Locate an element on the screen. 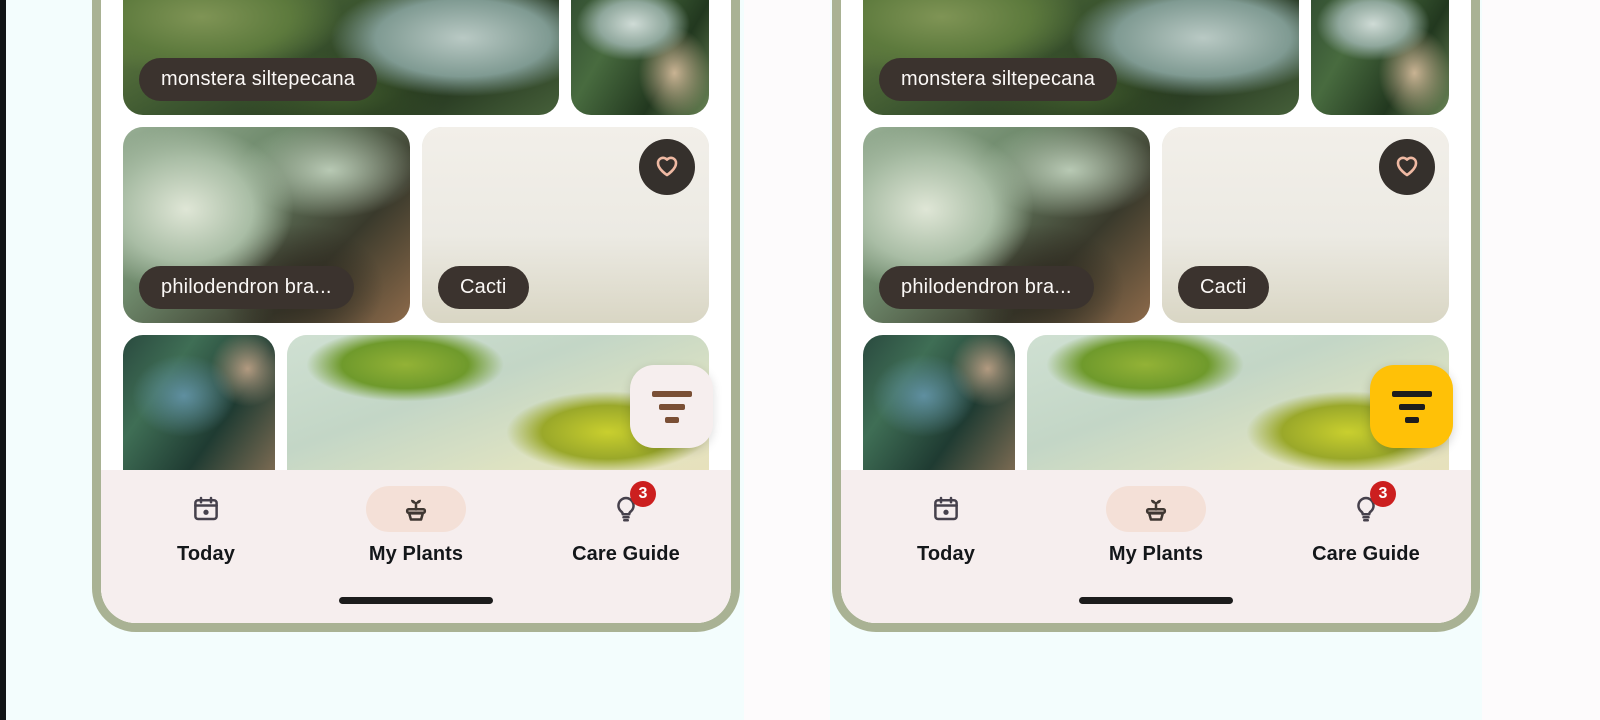  left-edge-strip is located at coordinates (3, 360).